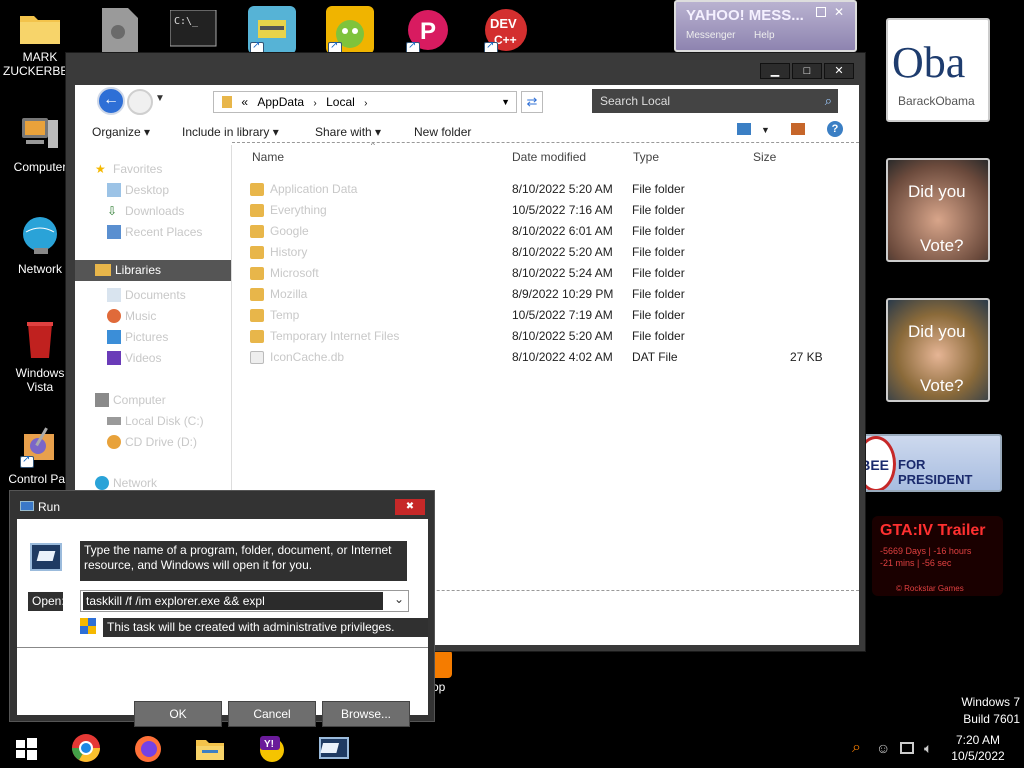 This screenshot has width=1024, height=768. What do you see at coordinates (268, 157) in the screenshot?
I see `column-header-name: Name` at bounding box center [268, 157].